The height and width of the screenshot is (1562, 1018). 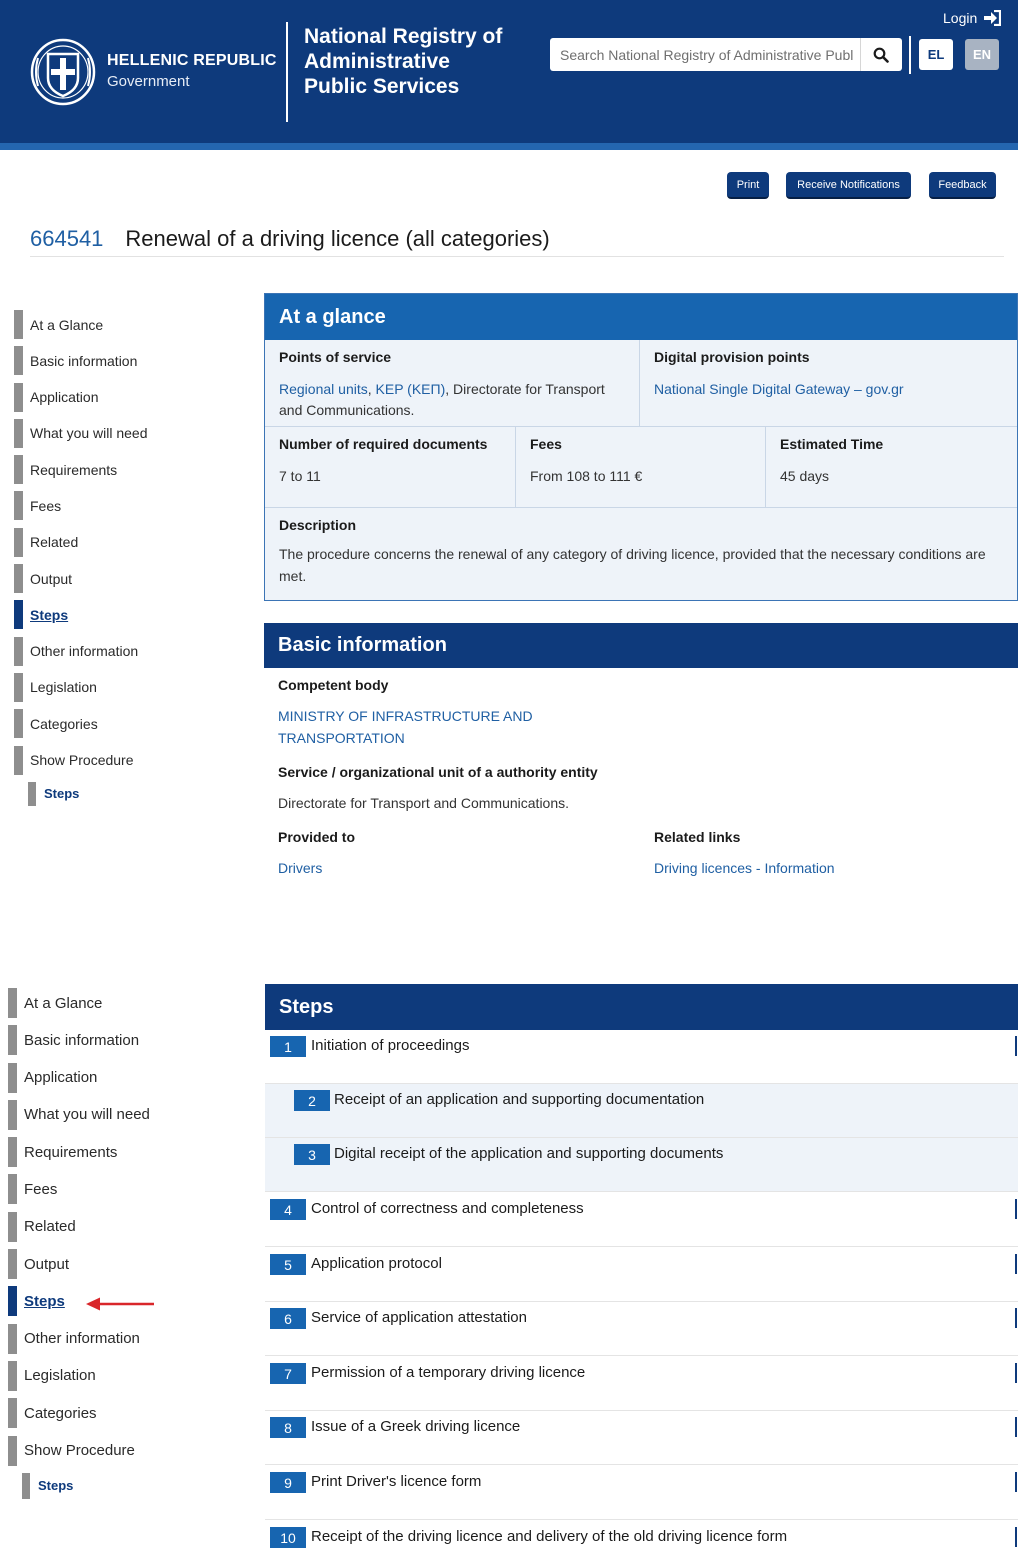 I want to click on login-link: Login, so click(x=972, y=18).